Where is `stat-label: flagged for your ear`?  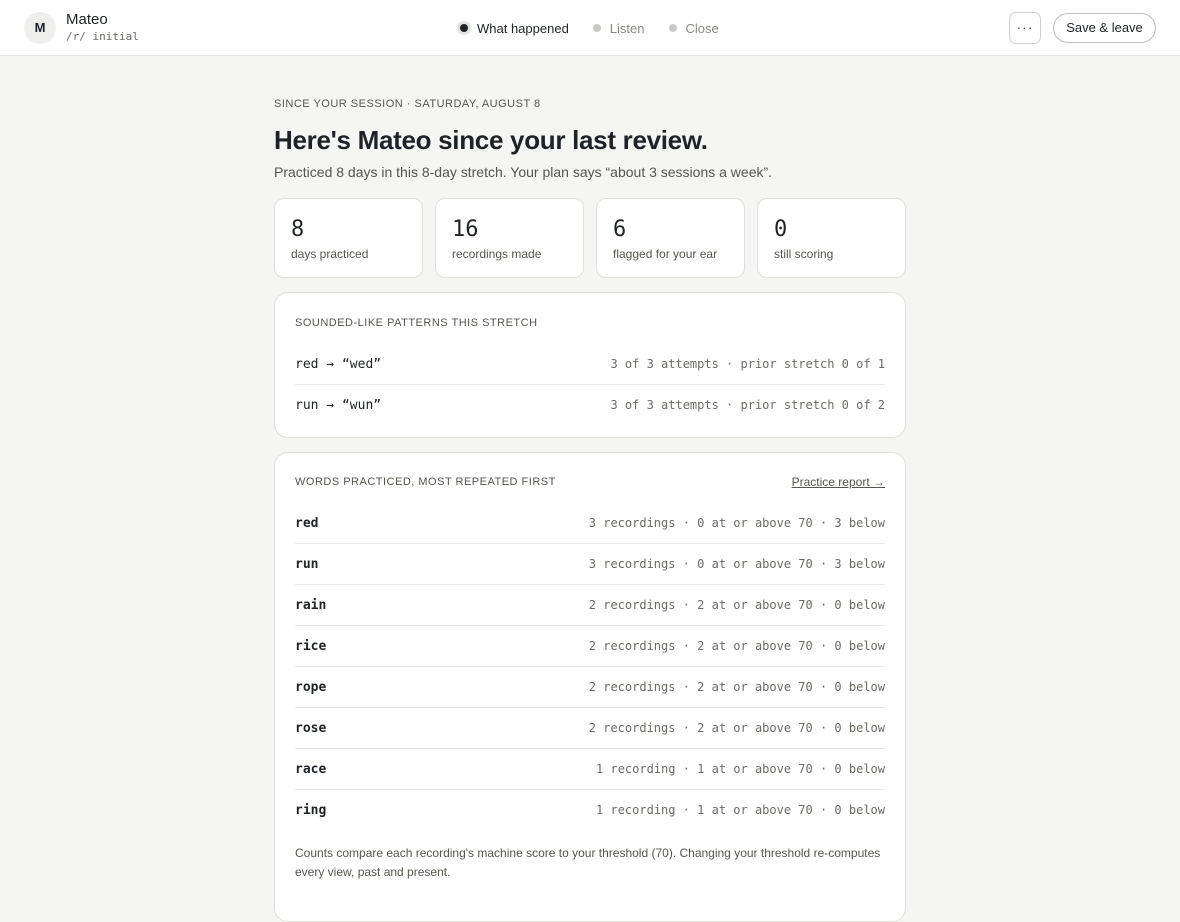
stat-label: flagged for your ear is located at coordinates (665, 254).